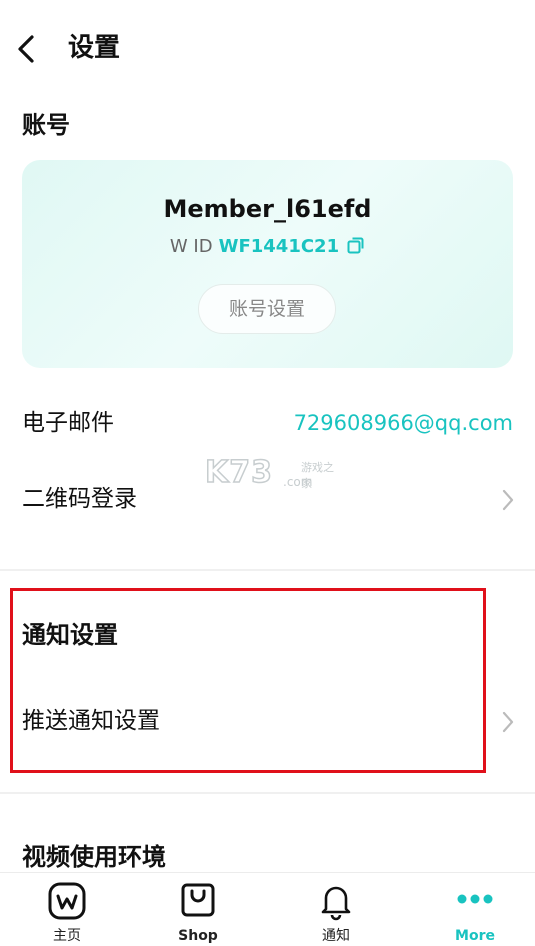 The height and width of the screenshot is (946, 535). What do you see at coordinates (475, 936) in the screenshot?
I see `tab-more-label: More` at bounding box center [475, 936].